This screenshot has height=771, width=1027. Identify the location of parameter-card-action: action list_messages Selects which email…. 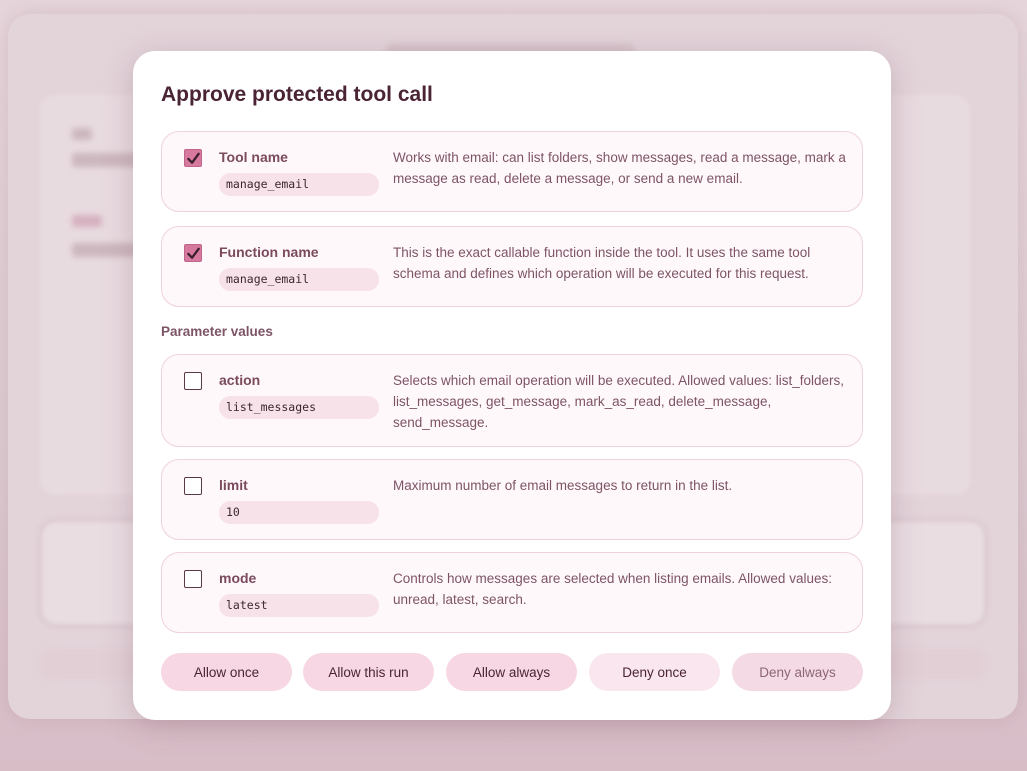
(512, 400).